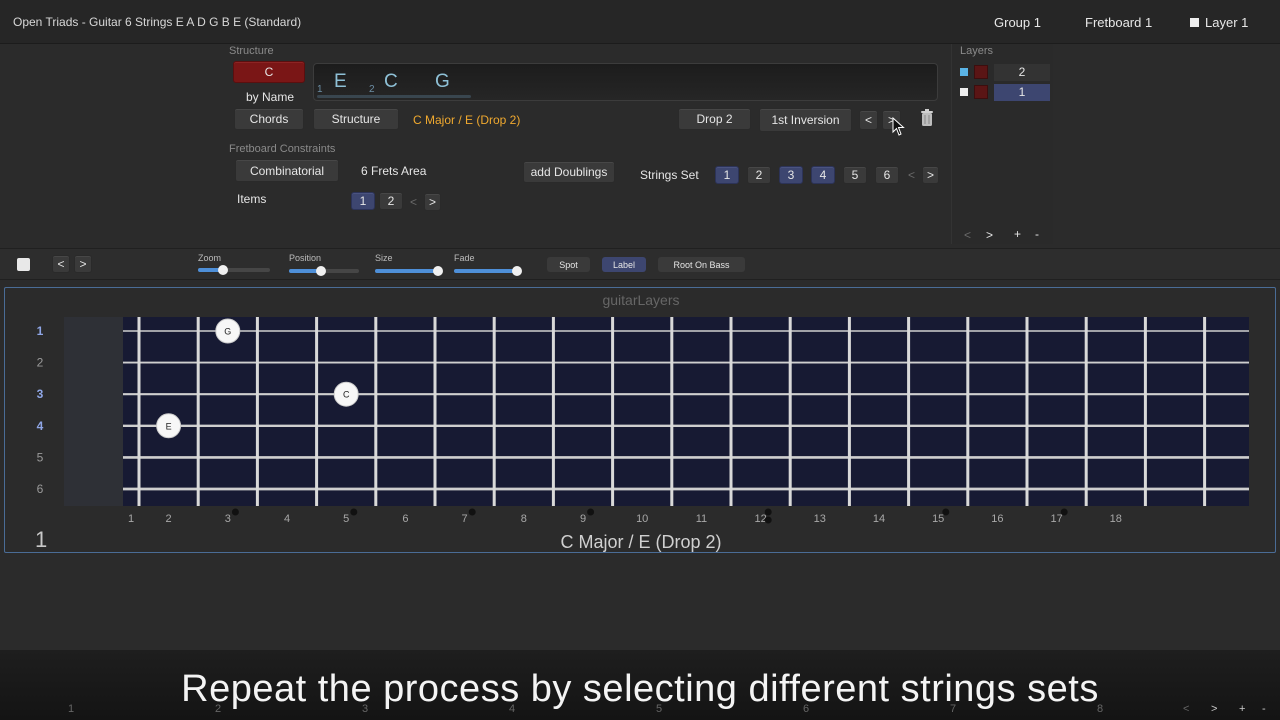 The height and width of the screenshot is (720, 1280). Describe the element at coordinates (393, 171) in the screenshot. I see `frets-area-label: 6 Frets Area` at that location.